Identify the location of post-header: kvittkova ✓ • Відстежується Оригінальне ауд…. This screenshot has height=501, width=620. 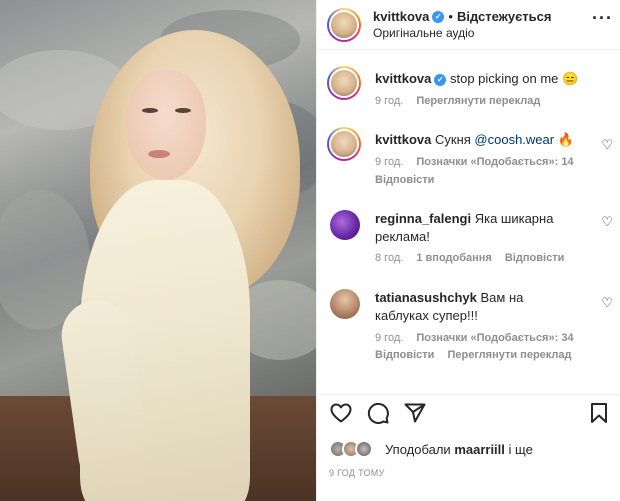
(468, 25).